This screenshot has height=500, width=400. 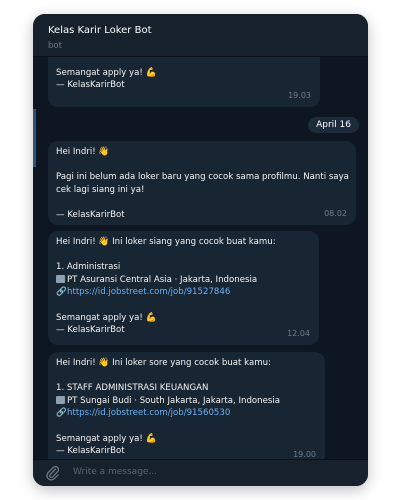 What do you see at coordinates (194, 242) in the screenshot?
I see `message-text: Ini loker siang yang cocok buat kamu:` at bounding box center [194, 242].